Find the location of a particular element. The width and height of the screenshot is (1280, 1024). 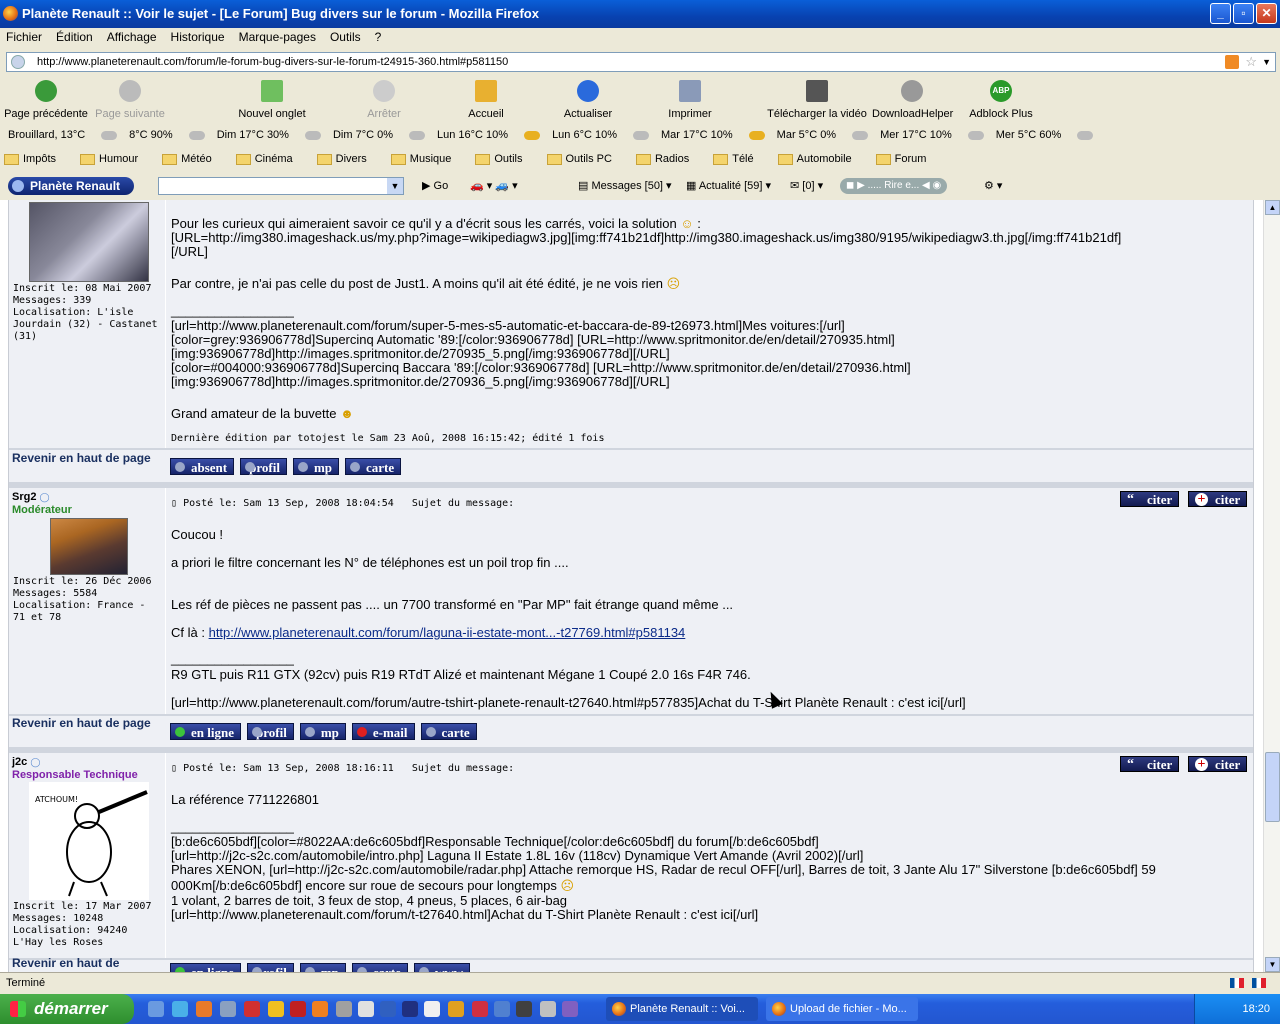

stop-button: Arrêter is located at coordinates (384, 100).